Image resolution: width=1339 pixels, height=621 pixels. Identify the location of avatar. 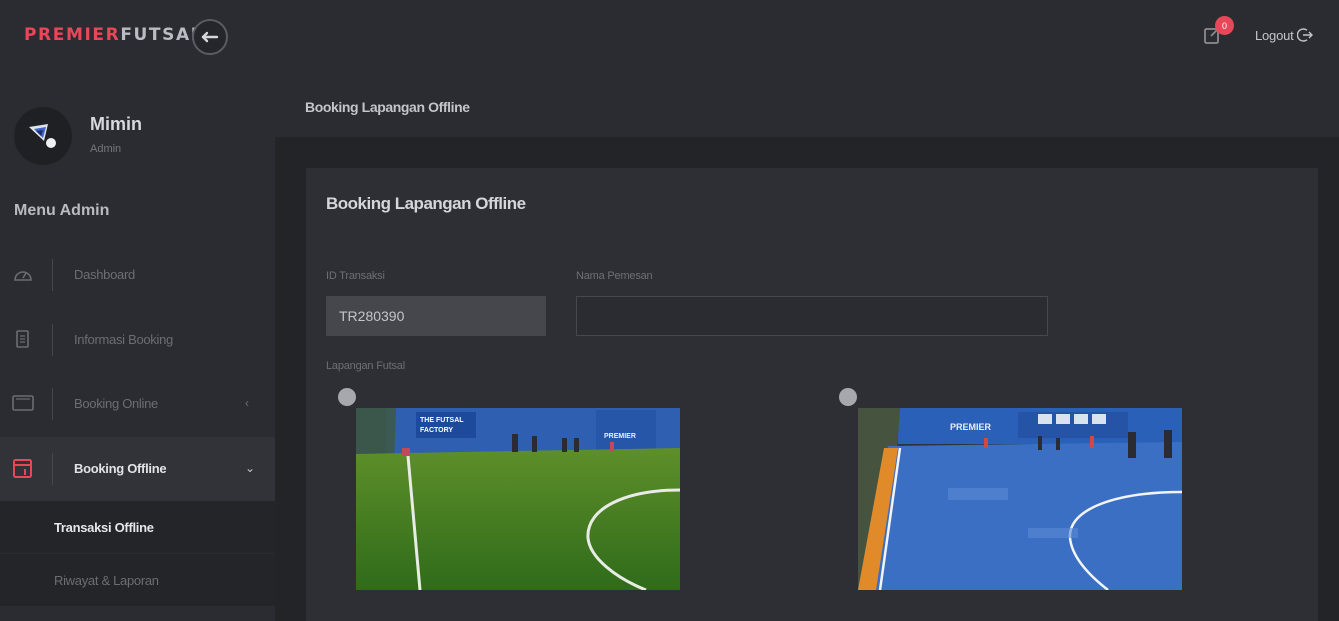
(43, 136).